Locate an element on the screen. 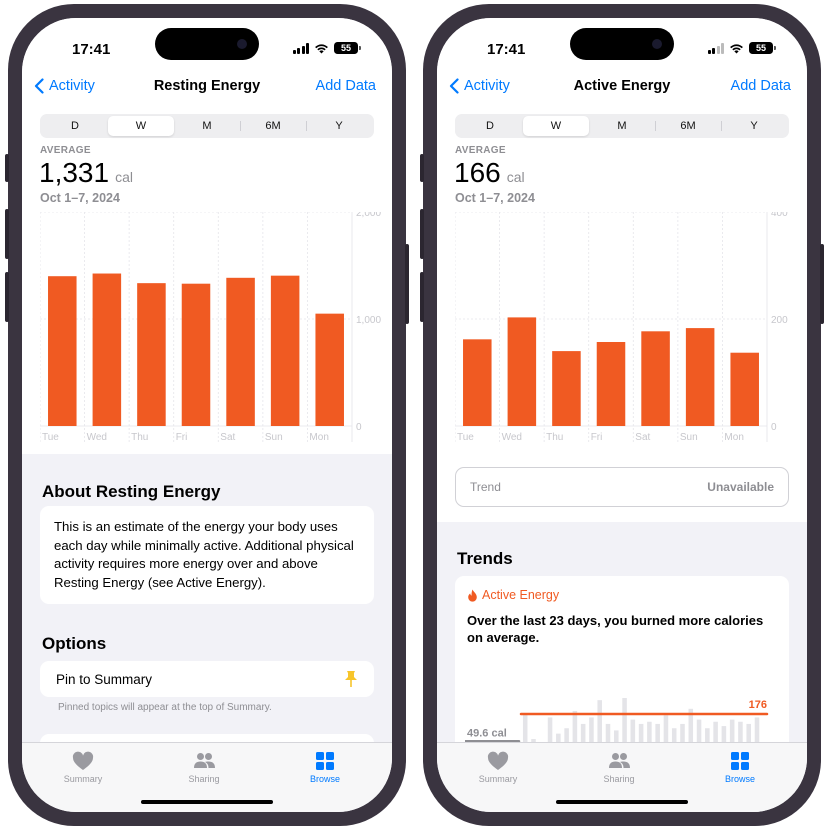 The width and height of the screenshot is (830, 830). volume-down-button is located at coordinates (422, 297).